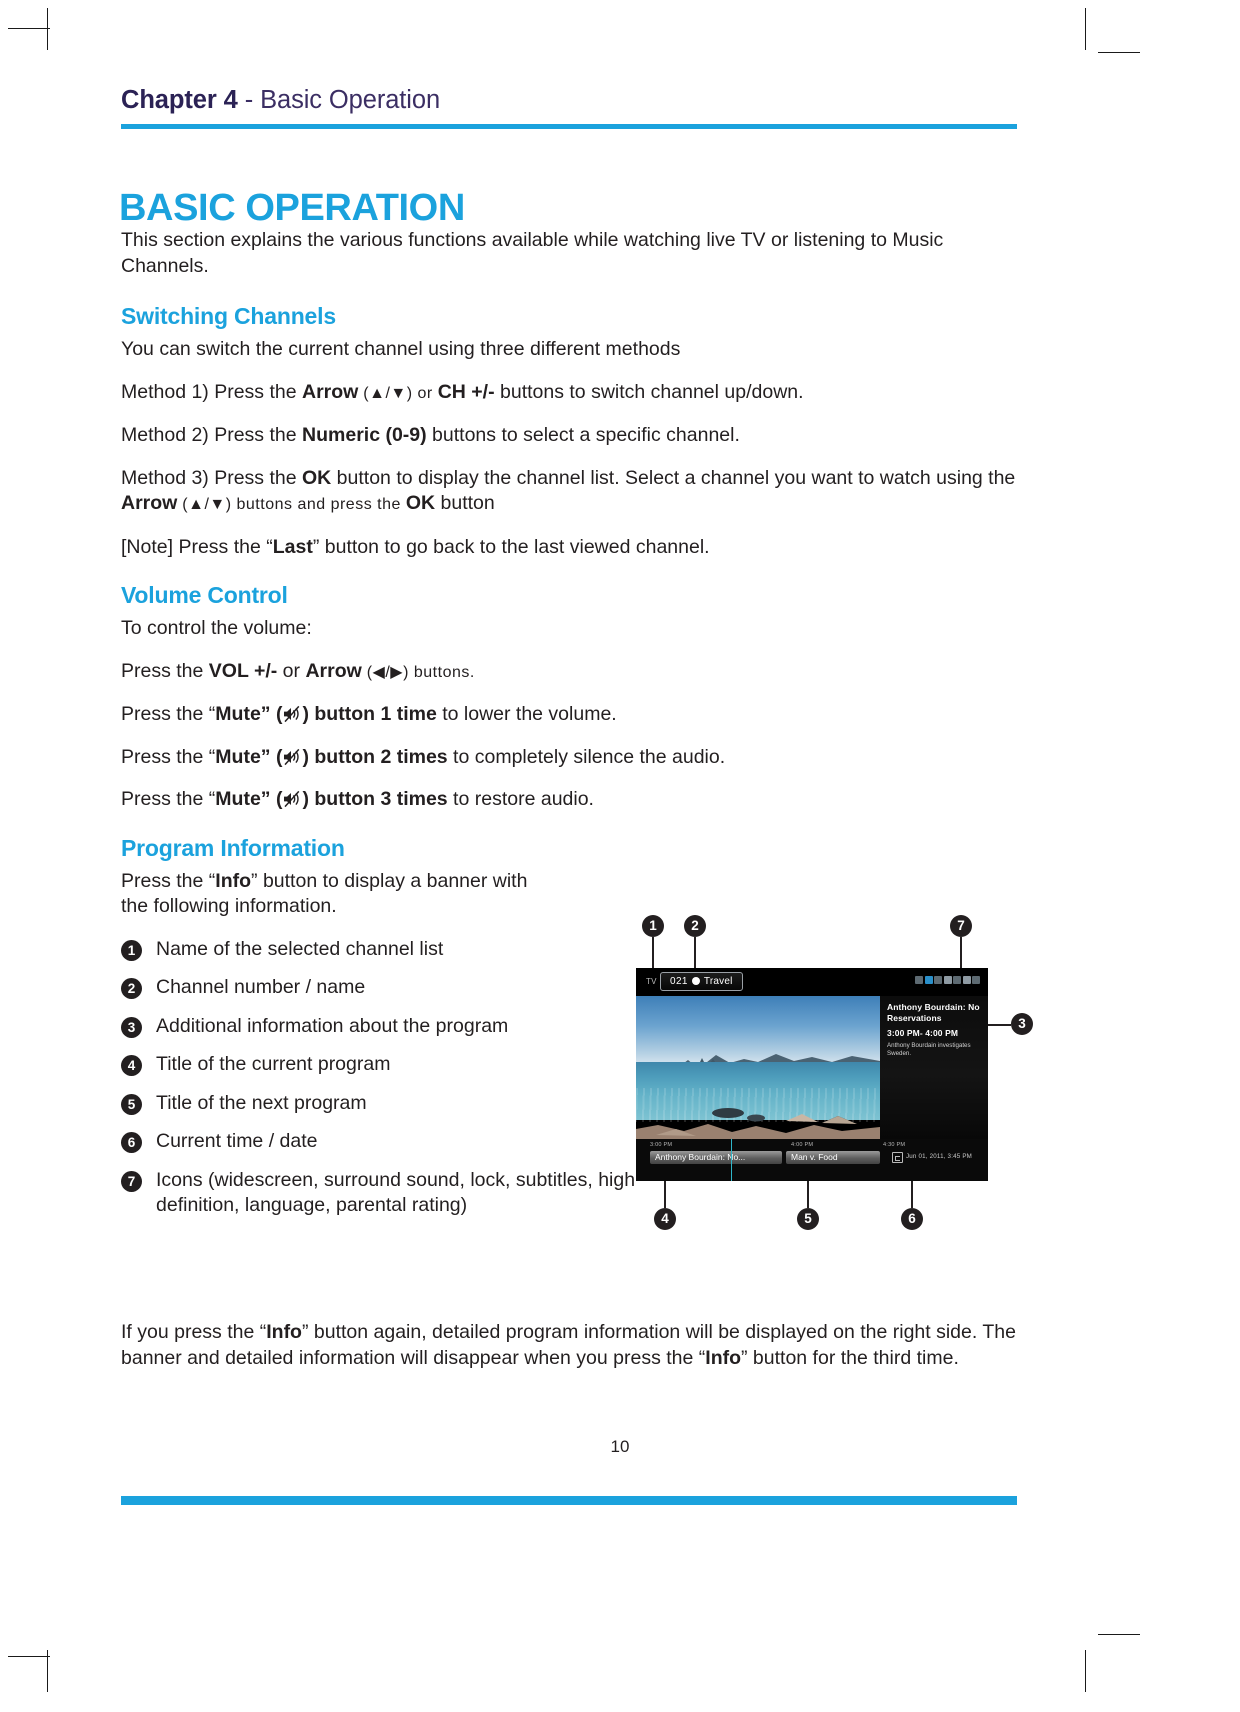 This screenshot has height=1712, width=1240. Describe the element at coordinates (912, 1219) in the screenshot. I see `figure-callout-6: 6` at that location.